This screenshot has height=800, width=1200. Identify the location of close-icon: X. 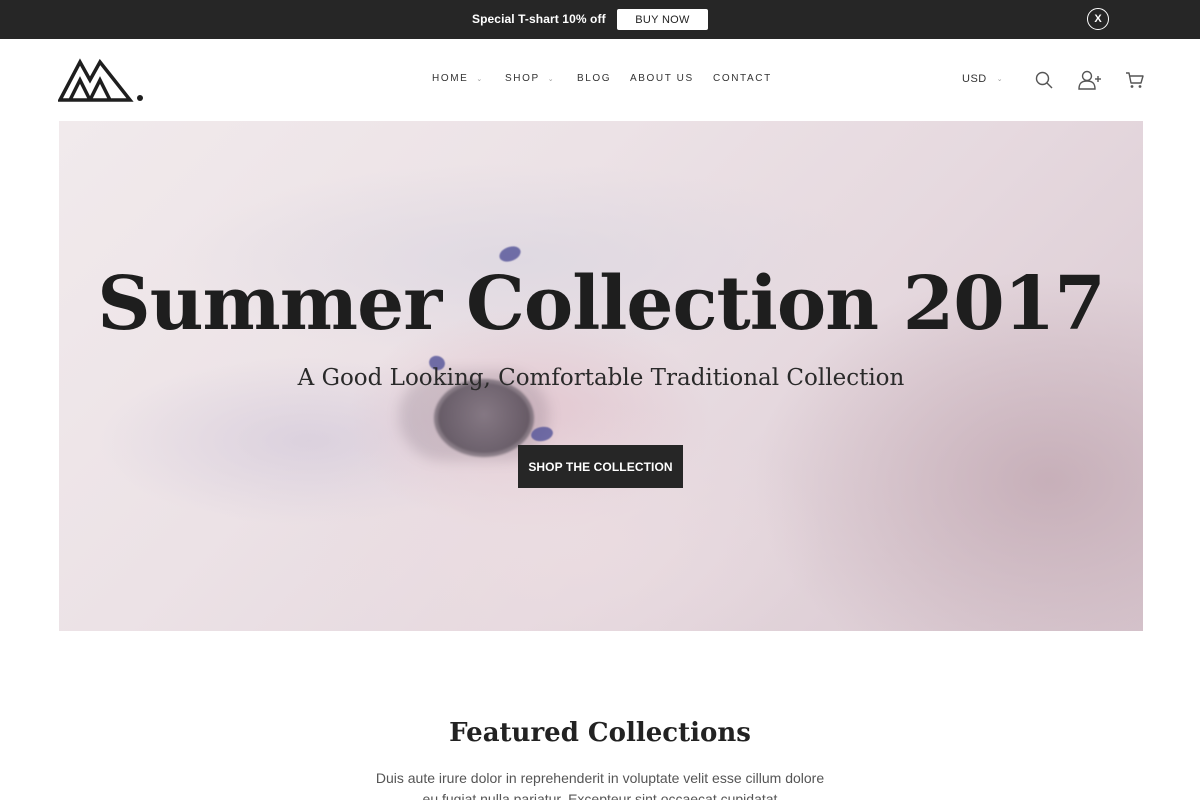
(1098, 19).